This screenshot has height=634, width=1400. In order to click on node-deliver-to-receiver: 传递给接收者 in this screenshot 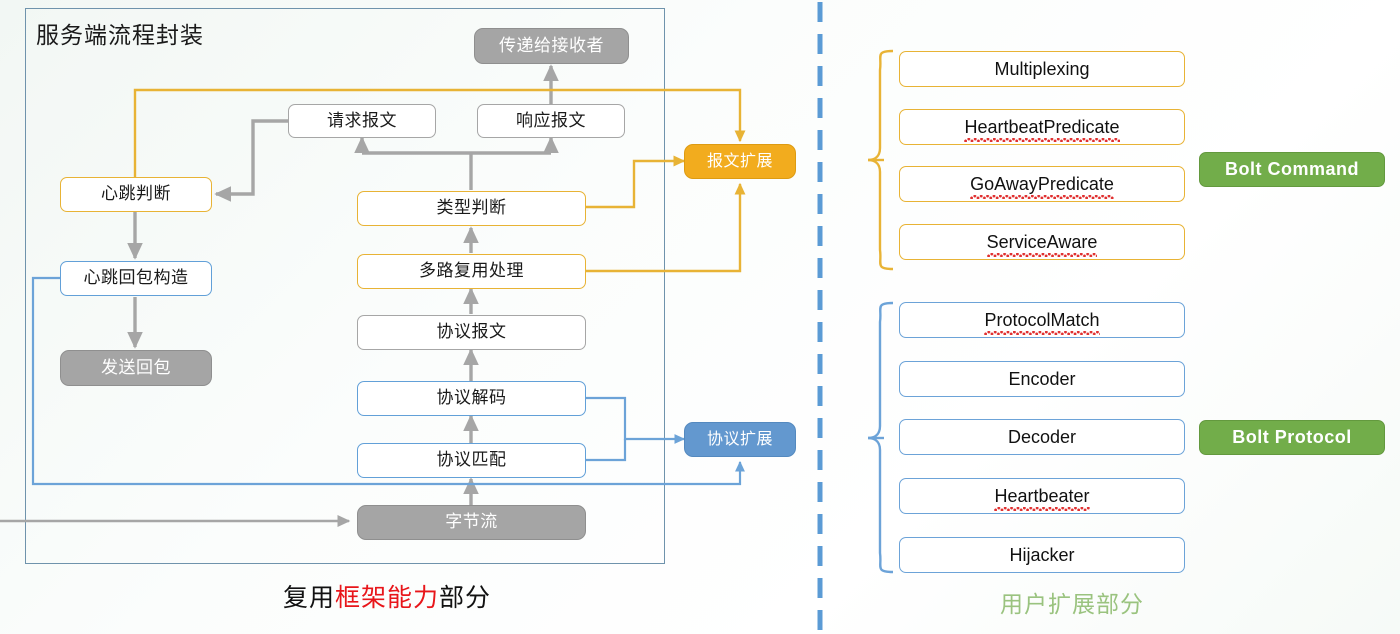, I will do `click(551, 46)`.